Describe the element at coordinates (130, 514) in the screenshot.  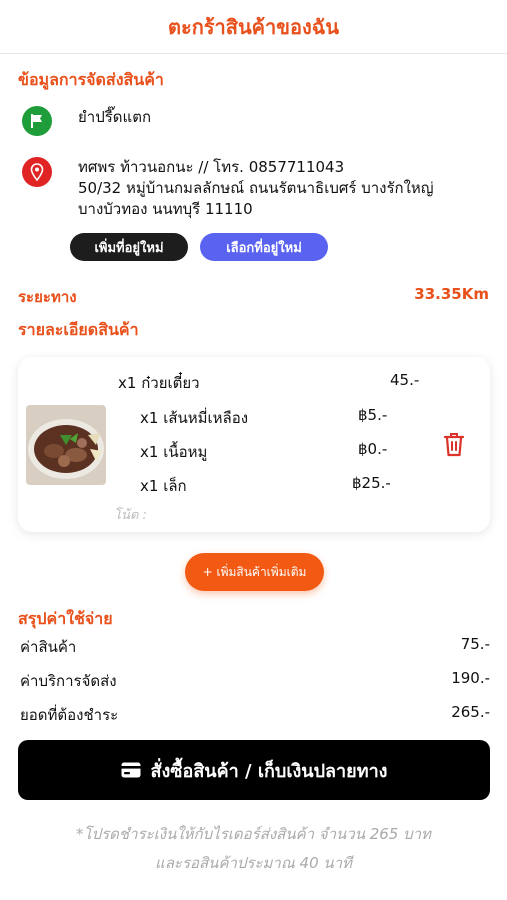
I see `note-field: โน้ต :` at that location.